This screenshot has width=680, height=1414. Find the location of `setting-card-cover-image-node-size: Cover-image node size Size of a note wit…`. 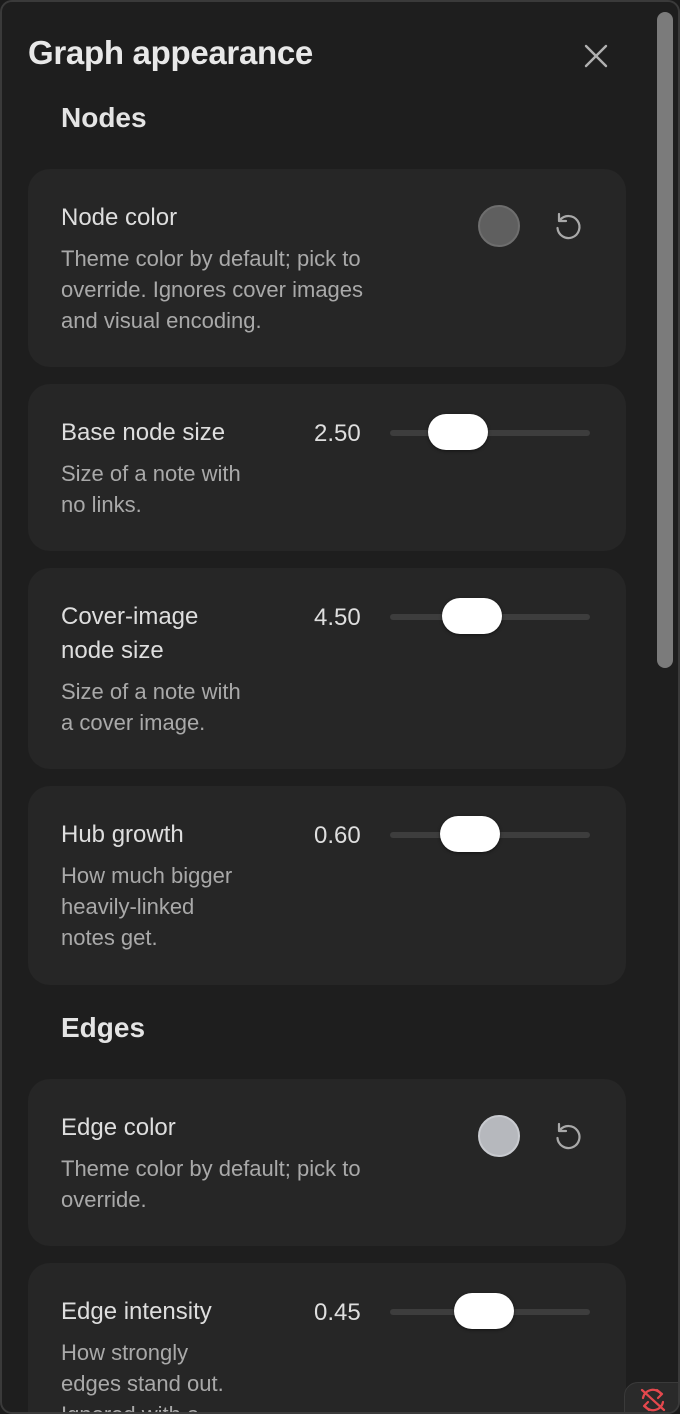

setting-card-cover-image-node-size: Cover-image node size Size of a note wit… is located at coordinates (327, 668).